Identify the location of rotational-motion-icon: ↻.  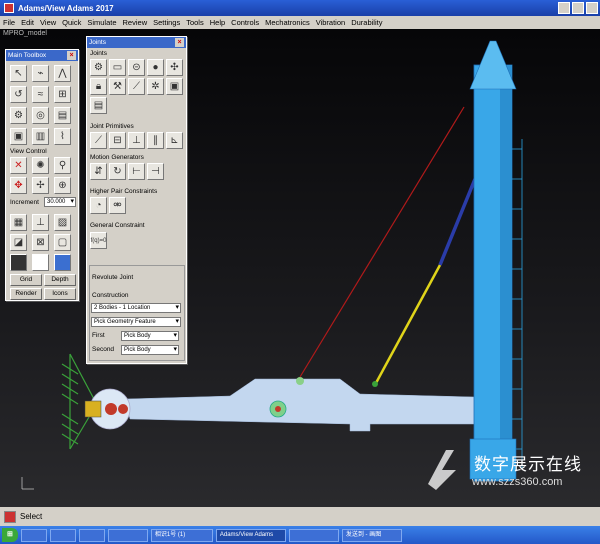
(117, 171).